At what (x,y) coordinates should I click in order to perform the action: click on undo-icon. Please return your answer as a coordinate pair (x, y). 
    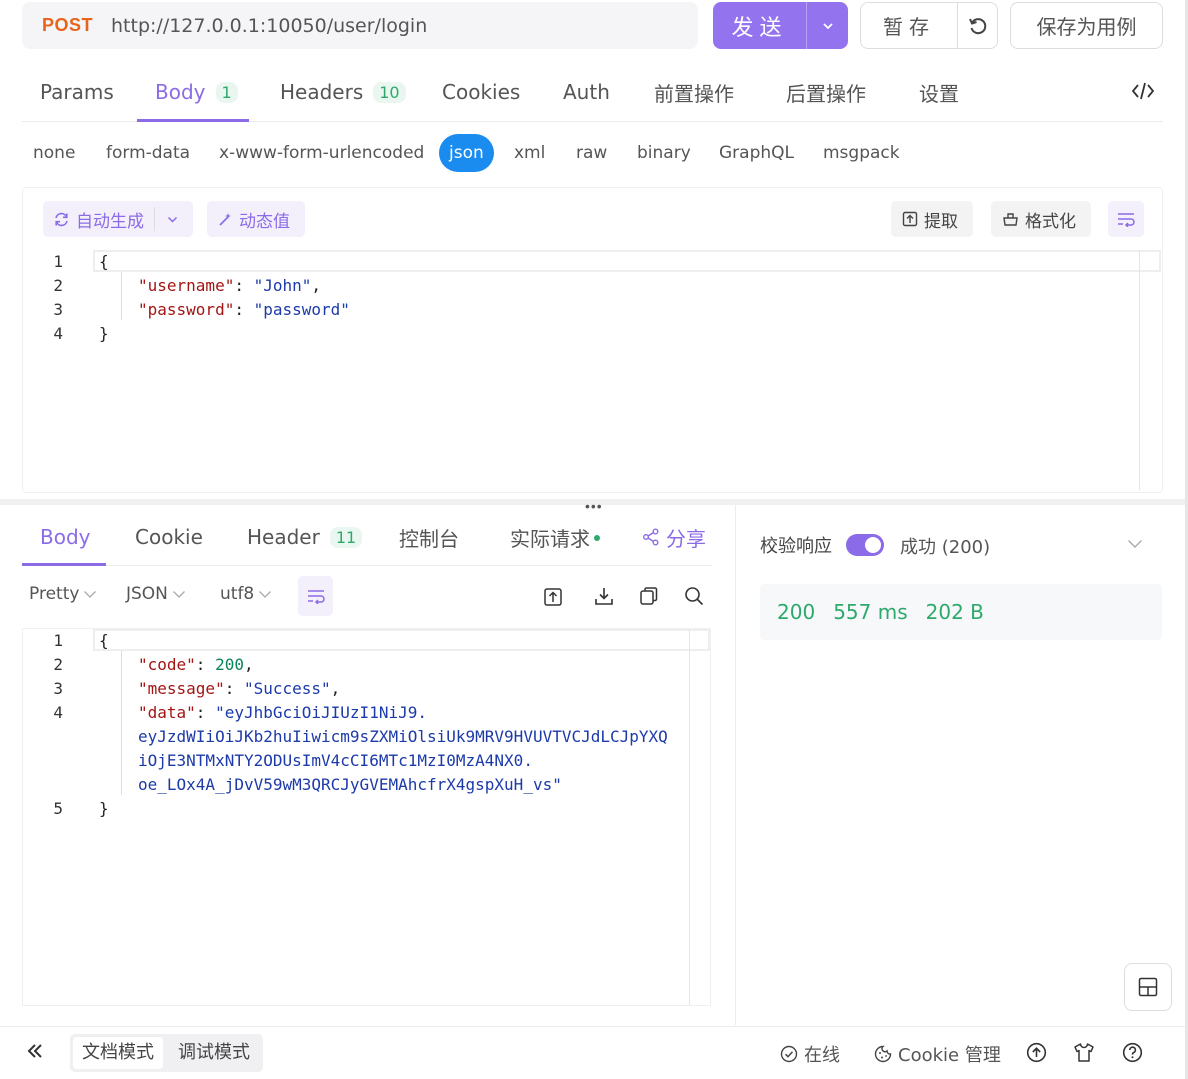
    Looking at the image, I should click on (977, 25).